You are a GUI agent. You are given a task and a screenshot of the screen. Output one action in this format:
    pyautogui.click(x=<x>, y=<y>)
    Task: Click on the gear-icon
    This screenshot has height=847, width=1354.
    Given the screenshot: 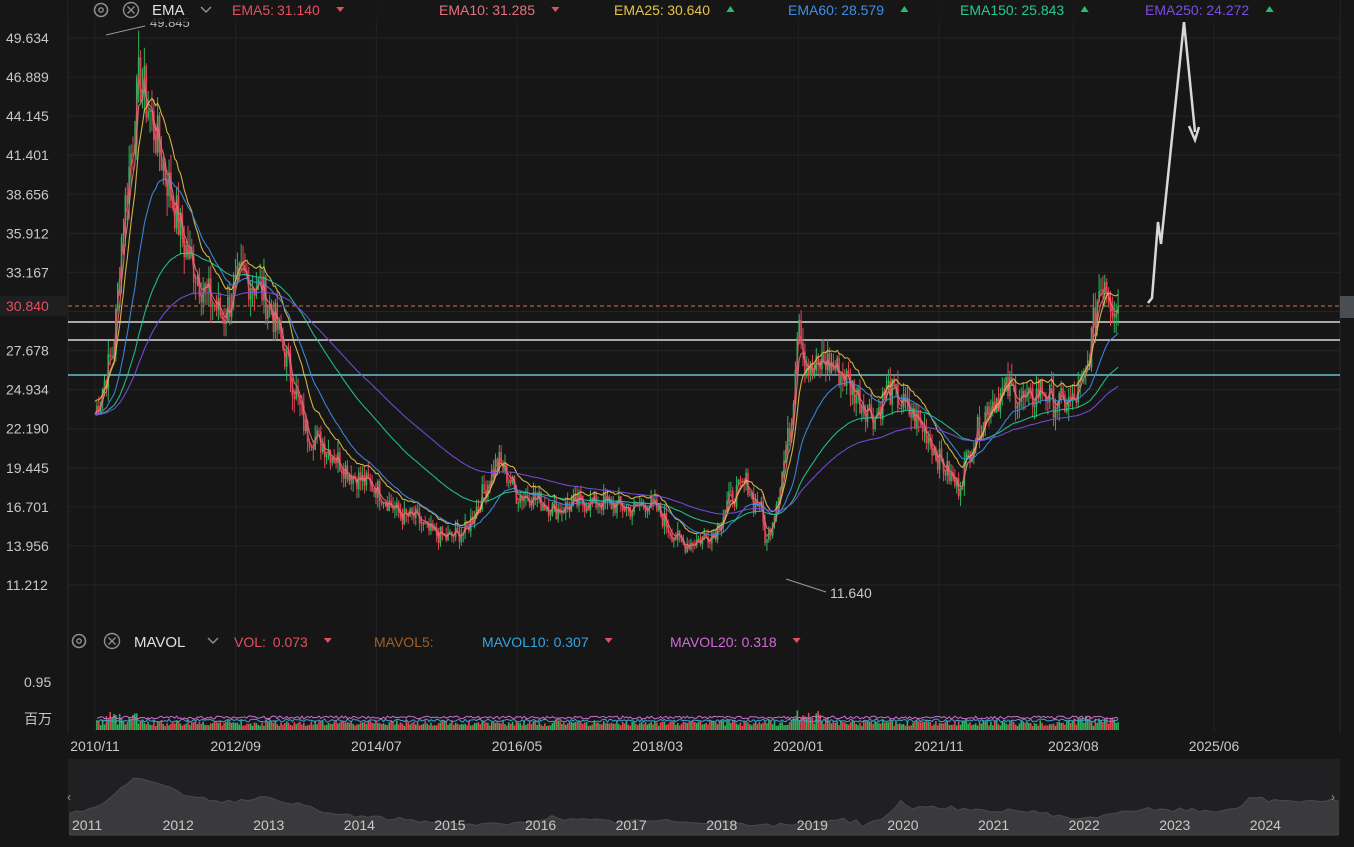 What is the action you would take?
    pyautogui.click(x=79, y=641)
    